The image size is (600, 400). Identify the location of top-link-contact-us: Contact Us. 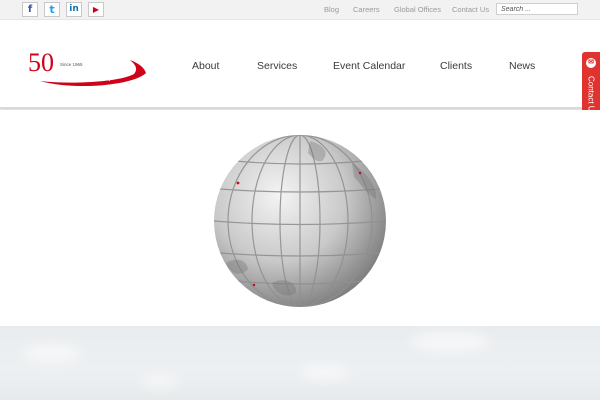
(470, 9).